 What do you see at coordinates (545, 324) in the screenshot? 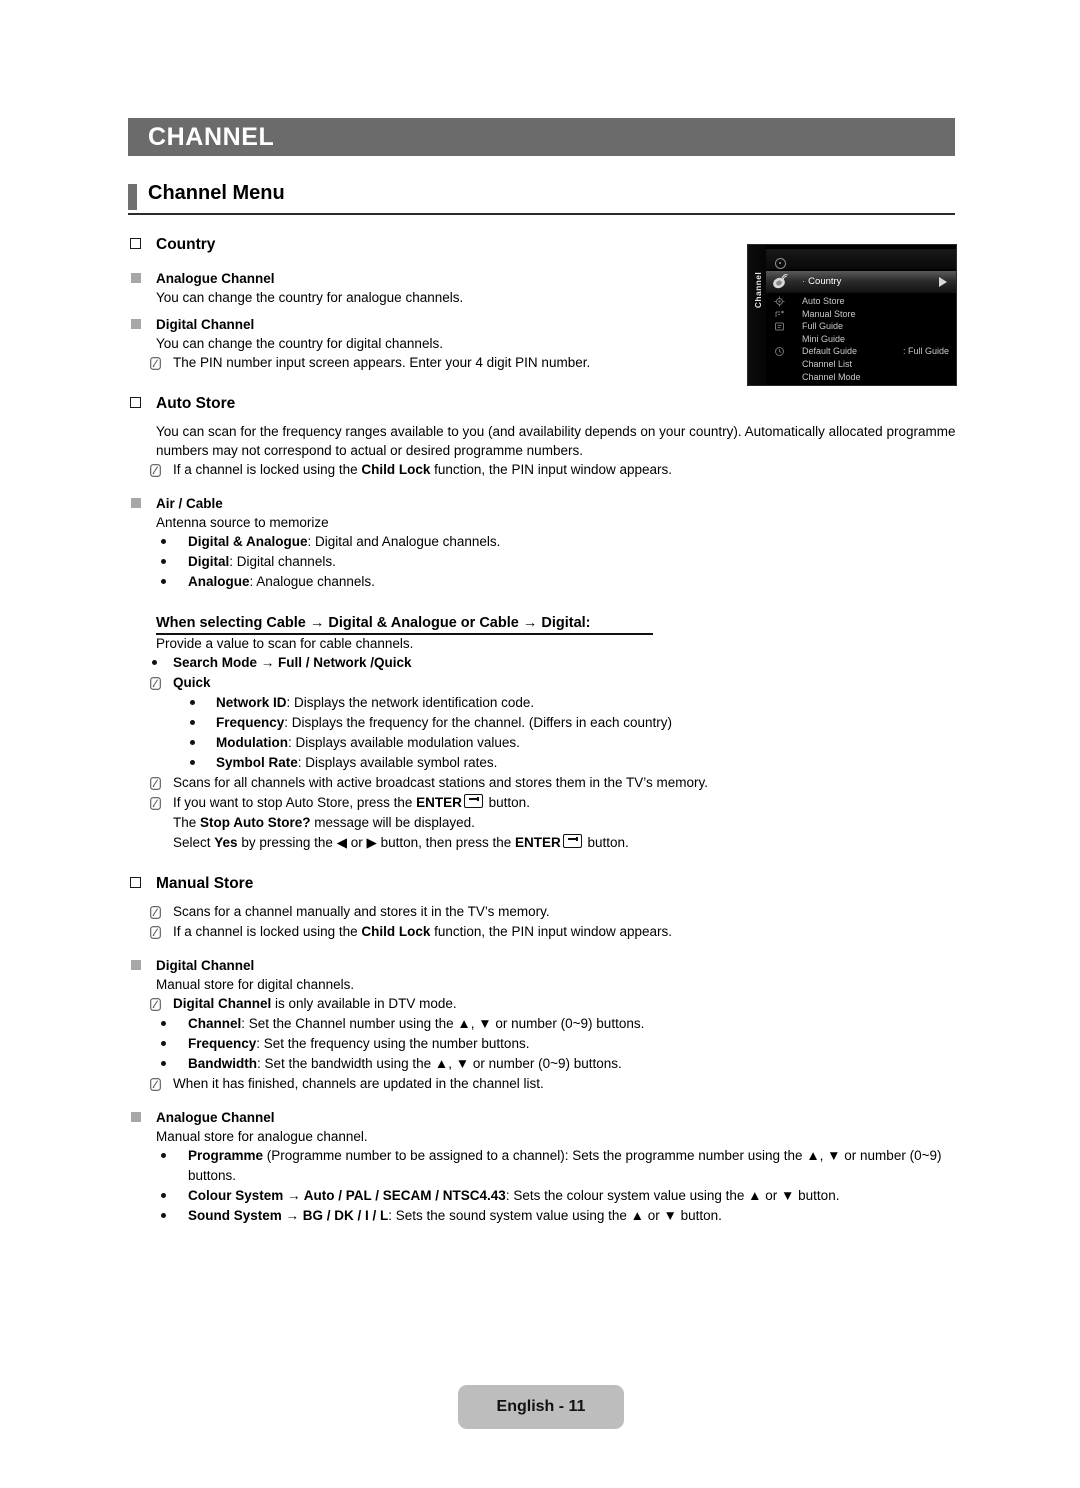
I see `subheading-digital-channel: Digital Channel` at bounding box center [545, 324].